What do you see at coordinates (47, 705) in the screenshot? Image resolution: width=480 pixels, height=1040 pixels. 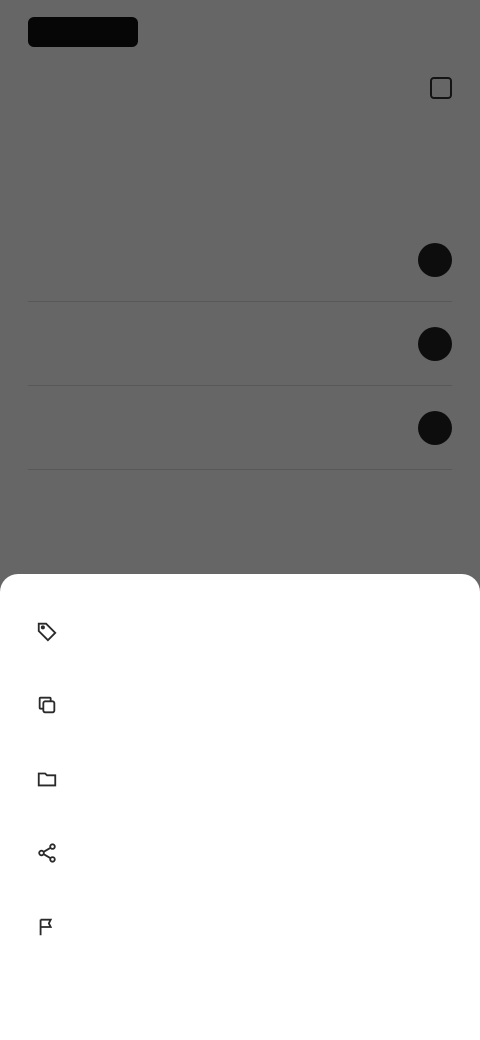 I see `copy-icon` at bounding box center [47, 705].